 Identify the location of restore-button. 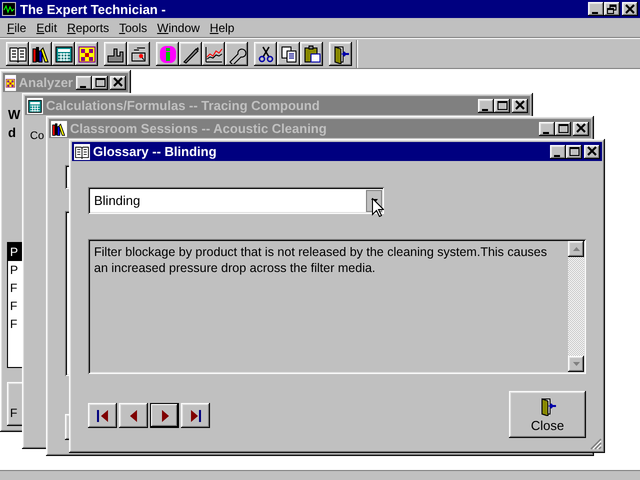
(612, 9).